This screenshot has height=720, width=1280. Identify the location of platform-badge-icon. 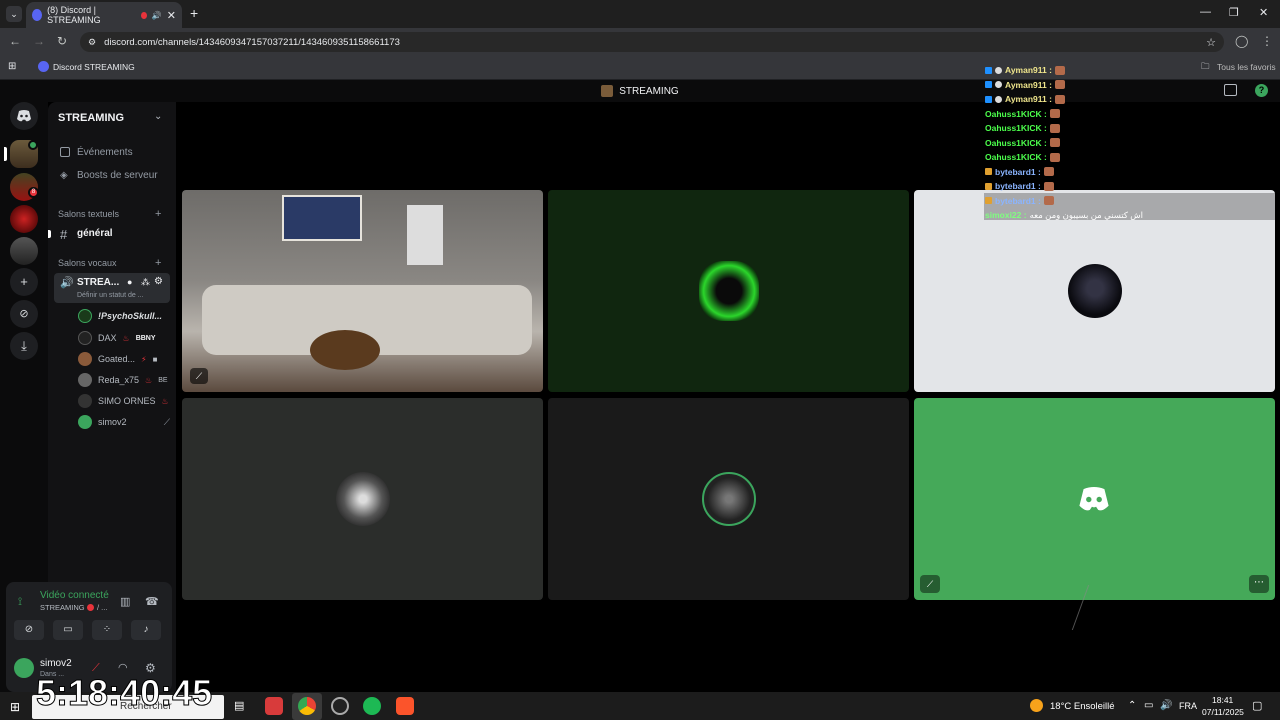
(988, 84).